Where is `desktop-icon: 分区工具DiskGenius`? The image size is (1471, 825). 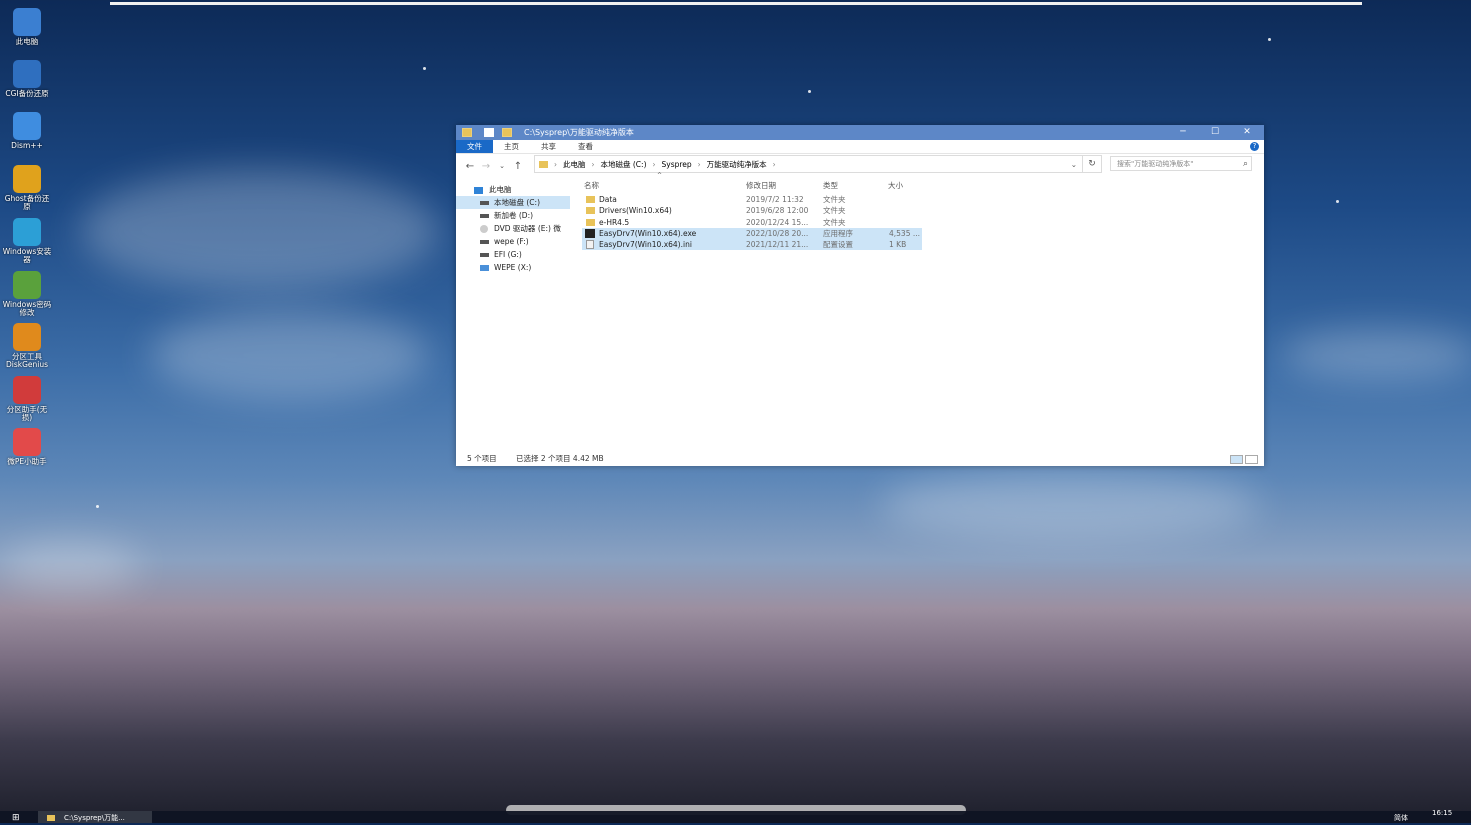
desktop-icon: 分区工具DiskGenius is located at coordinates (27, 346).